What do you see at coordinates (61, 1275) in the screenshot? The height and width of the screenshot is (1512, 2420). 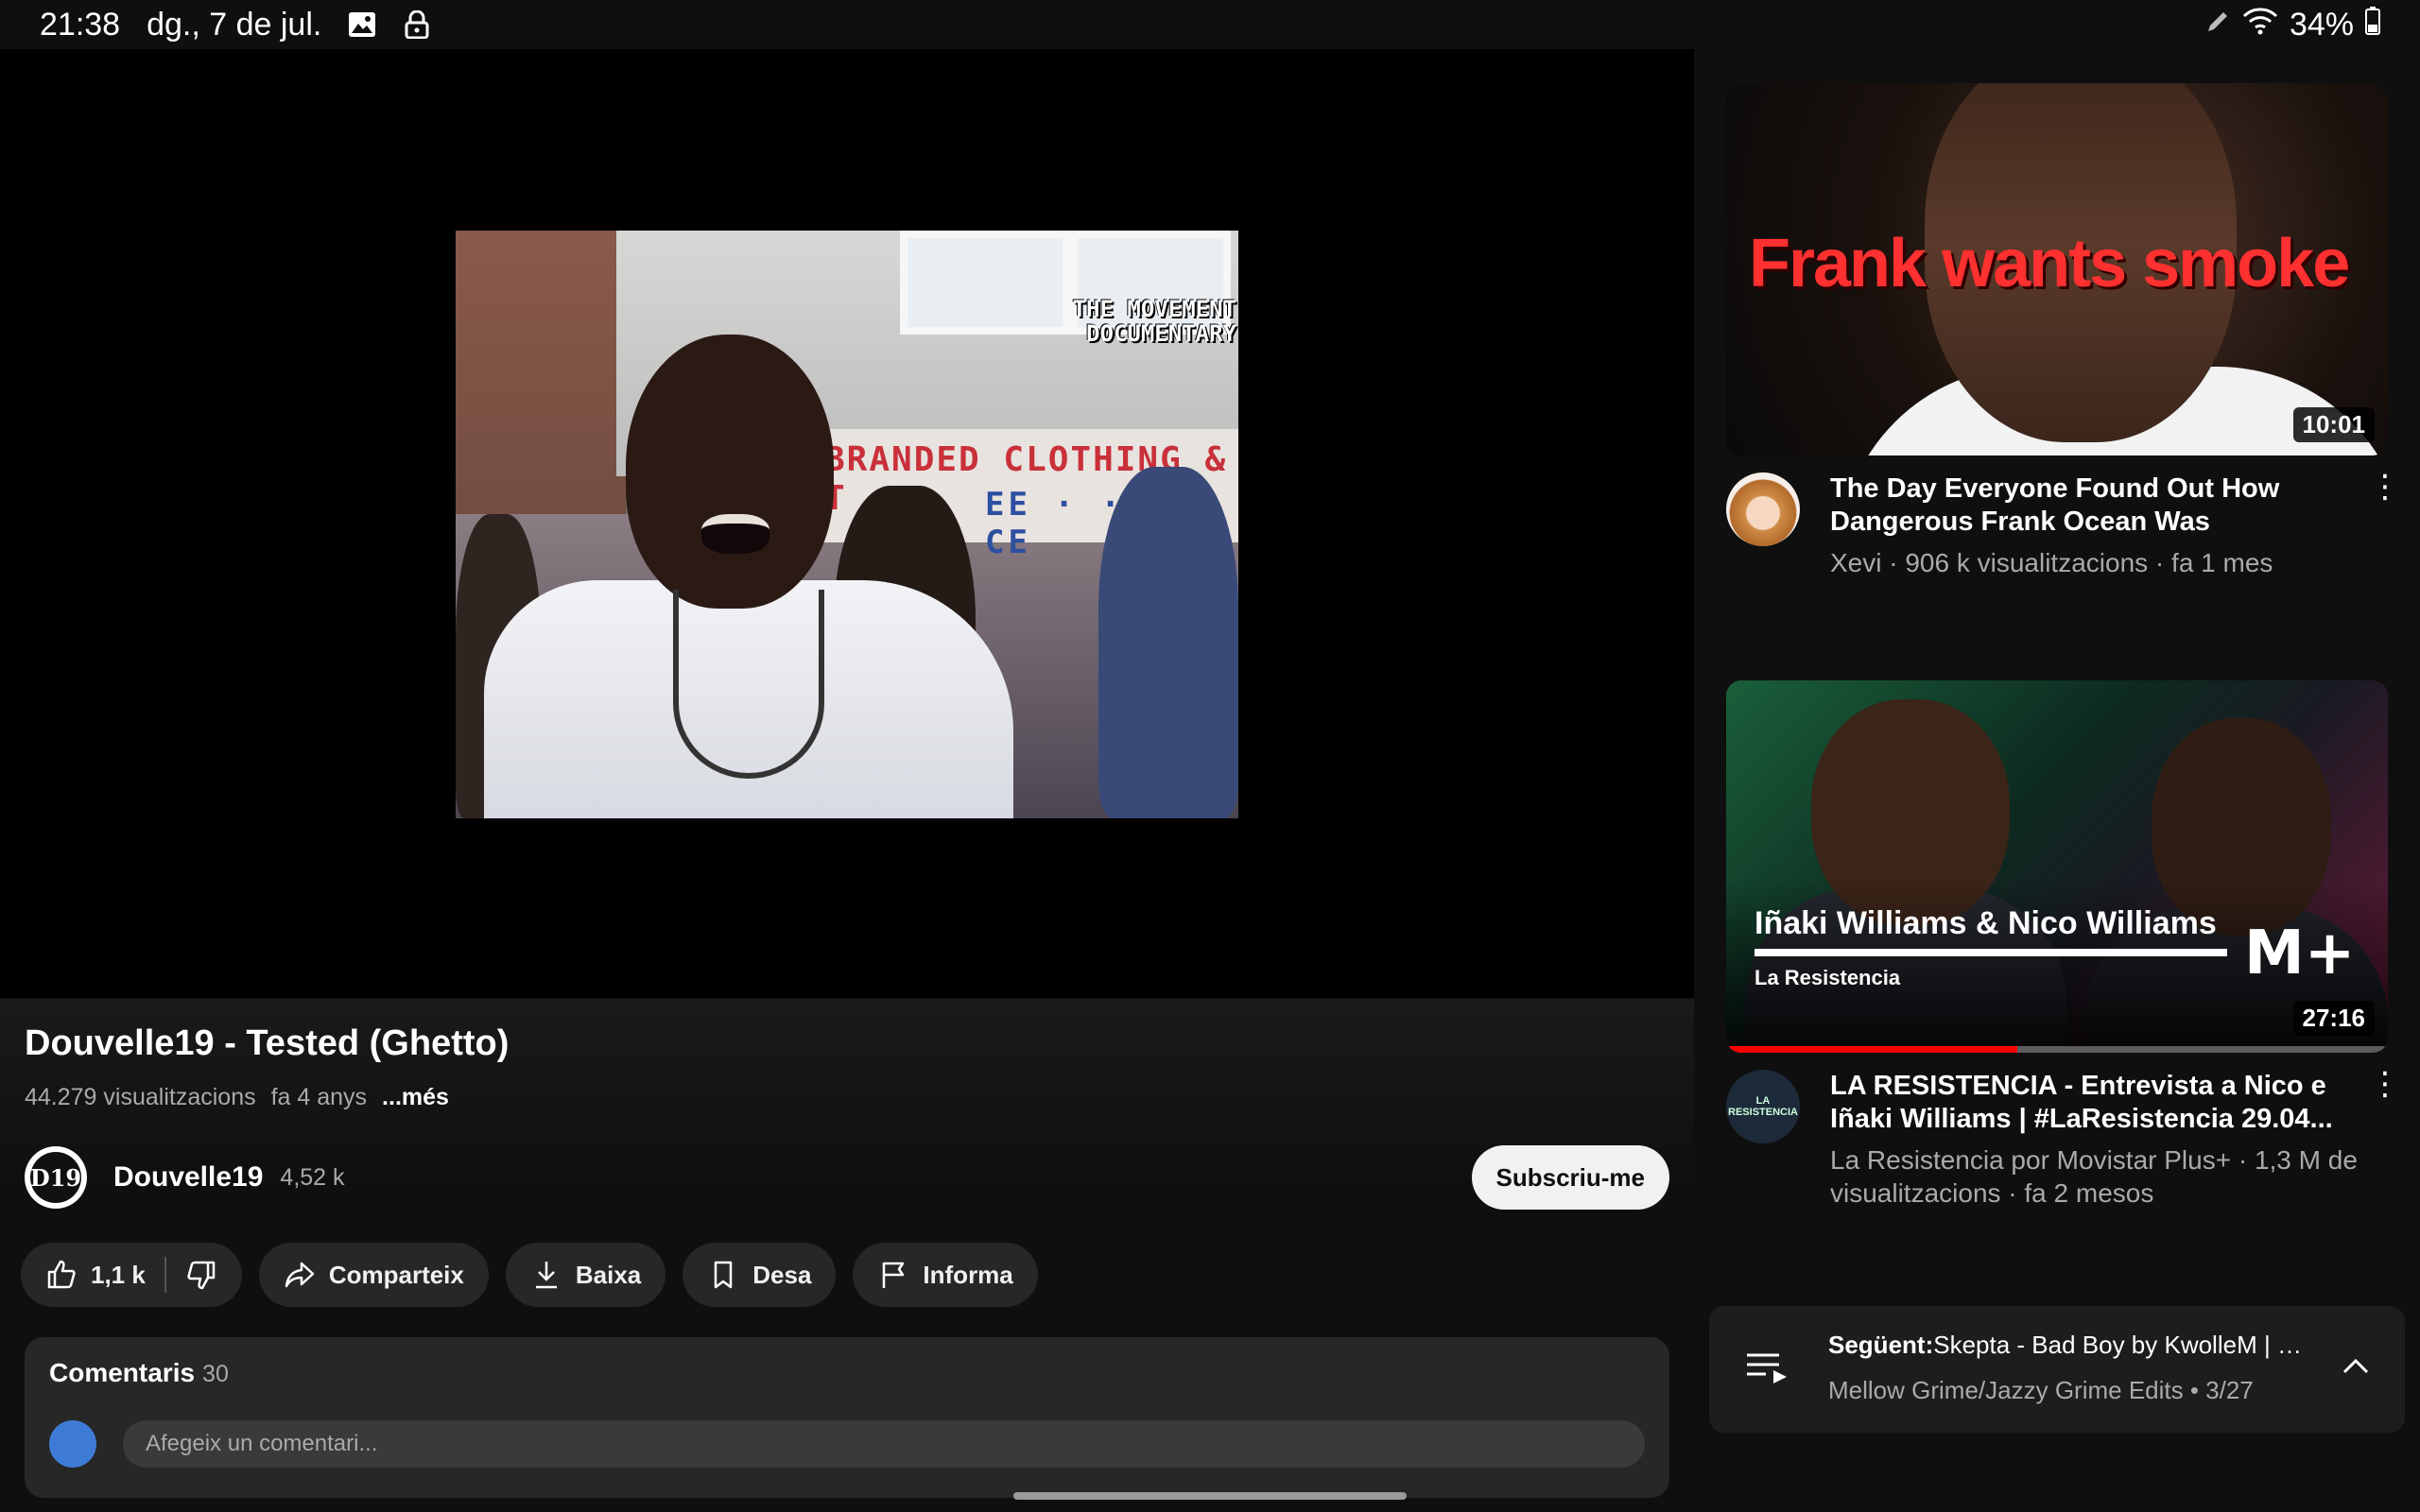 I see `thumbs-up-icon` at bounding box center [61, 1275].